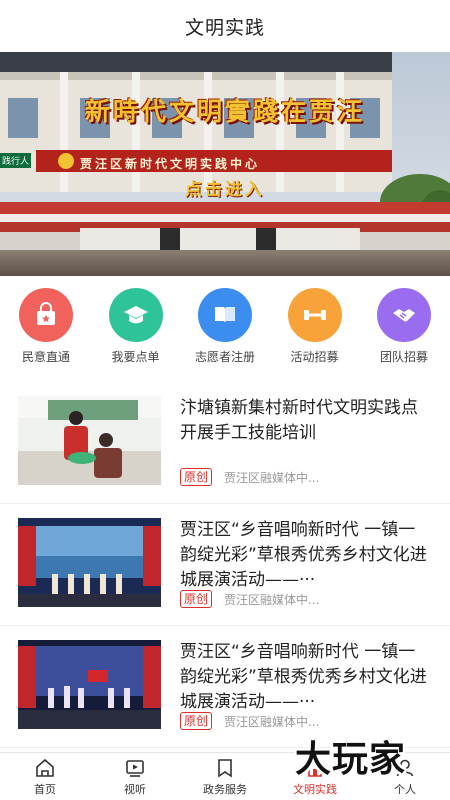 The width and height of the screenshot is (450, 800). I want to click on tab-government-service: 政务服务, so click(225, 776).